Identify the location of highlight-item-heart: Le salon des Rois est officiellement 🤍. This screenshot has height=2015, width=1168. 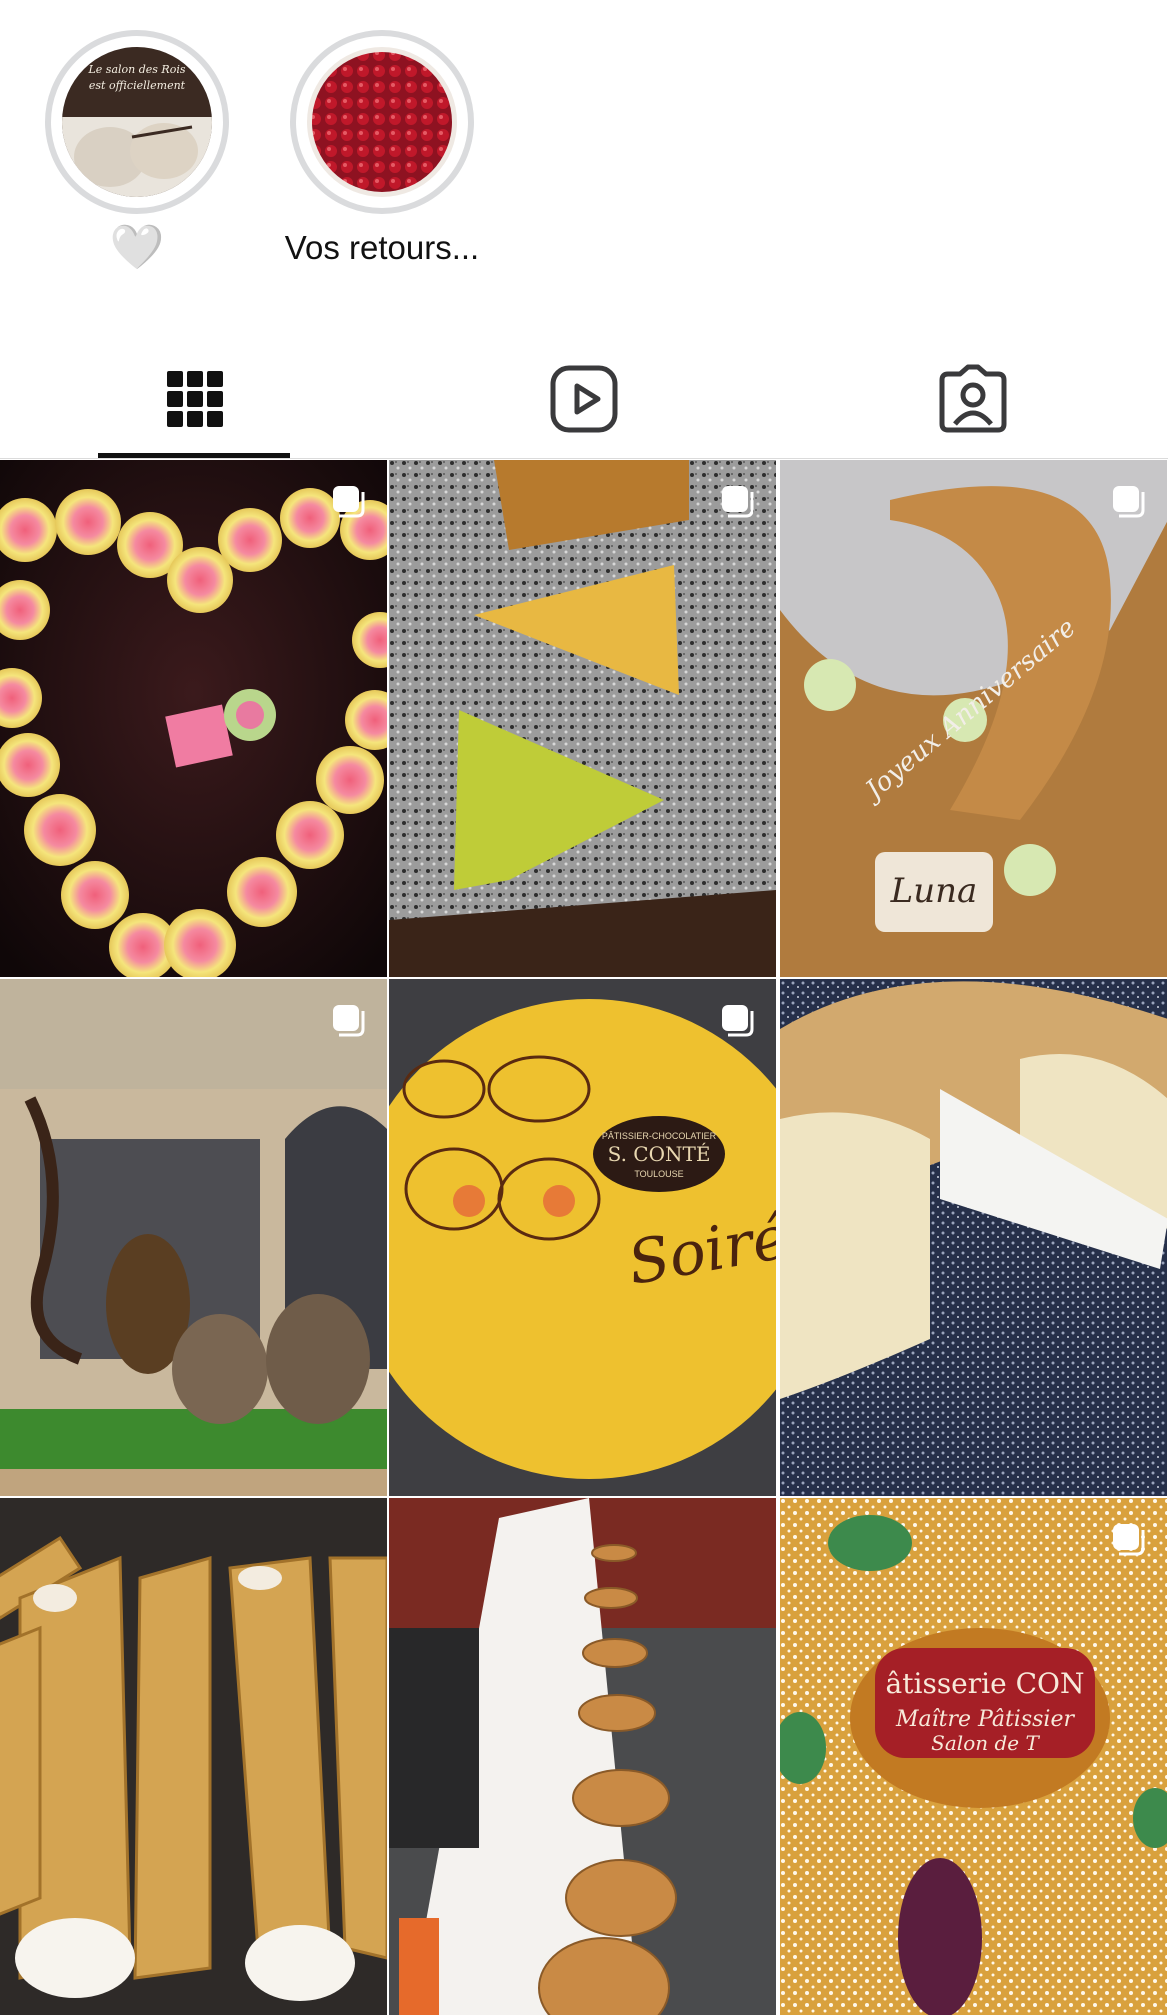
(137, 151).